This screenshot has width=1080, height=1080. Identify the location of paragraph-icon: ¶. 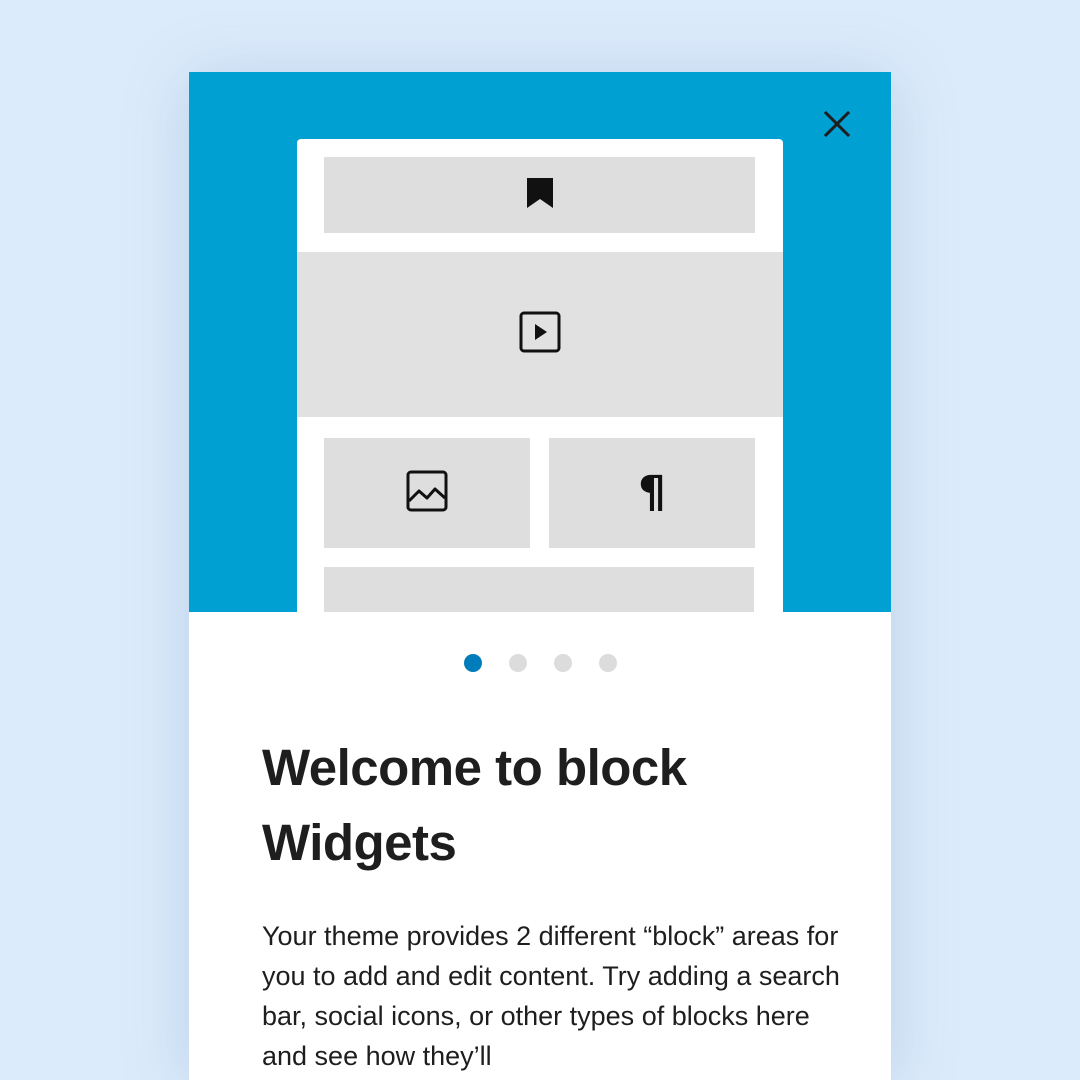
(652, 492).